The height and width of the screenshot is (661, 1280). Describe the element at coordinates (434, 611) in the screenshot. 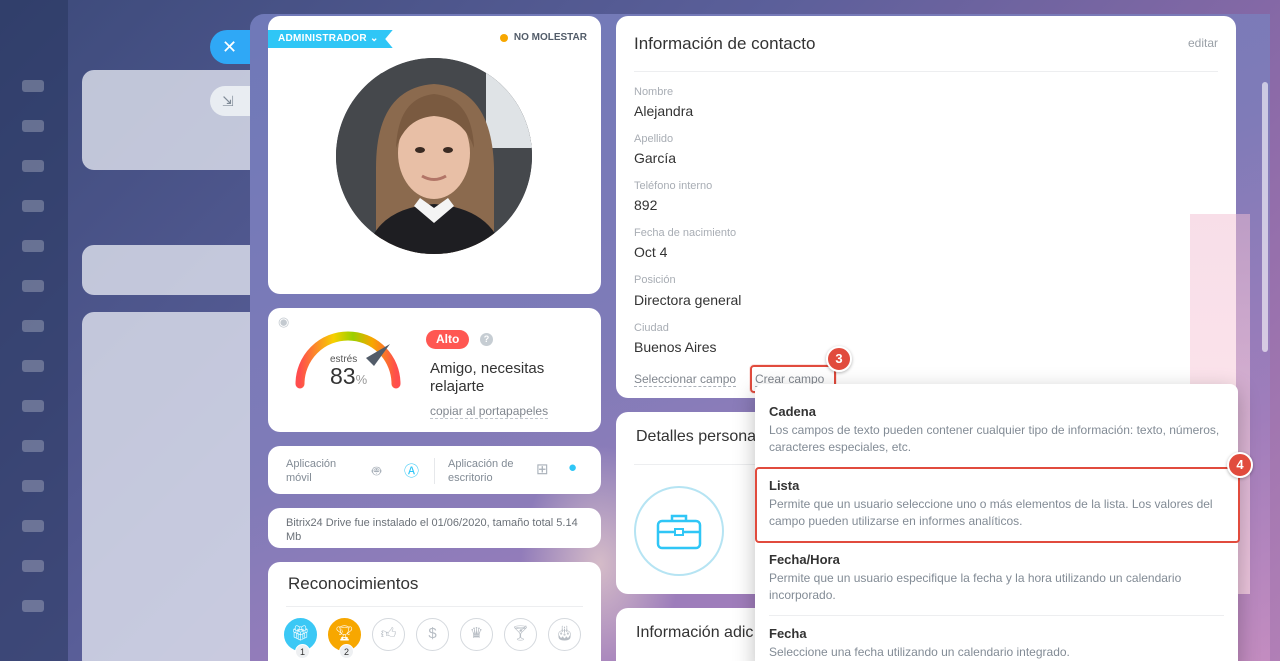

I see `recognitions-card: Reconocimientos 🎁︎ 1 🏆︎ 2 👍︎ $ ♛ 🍸︎ 🎂︎` at that location.